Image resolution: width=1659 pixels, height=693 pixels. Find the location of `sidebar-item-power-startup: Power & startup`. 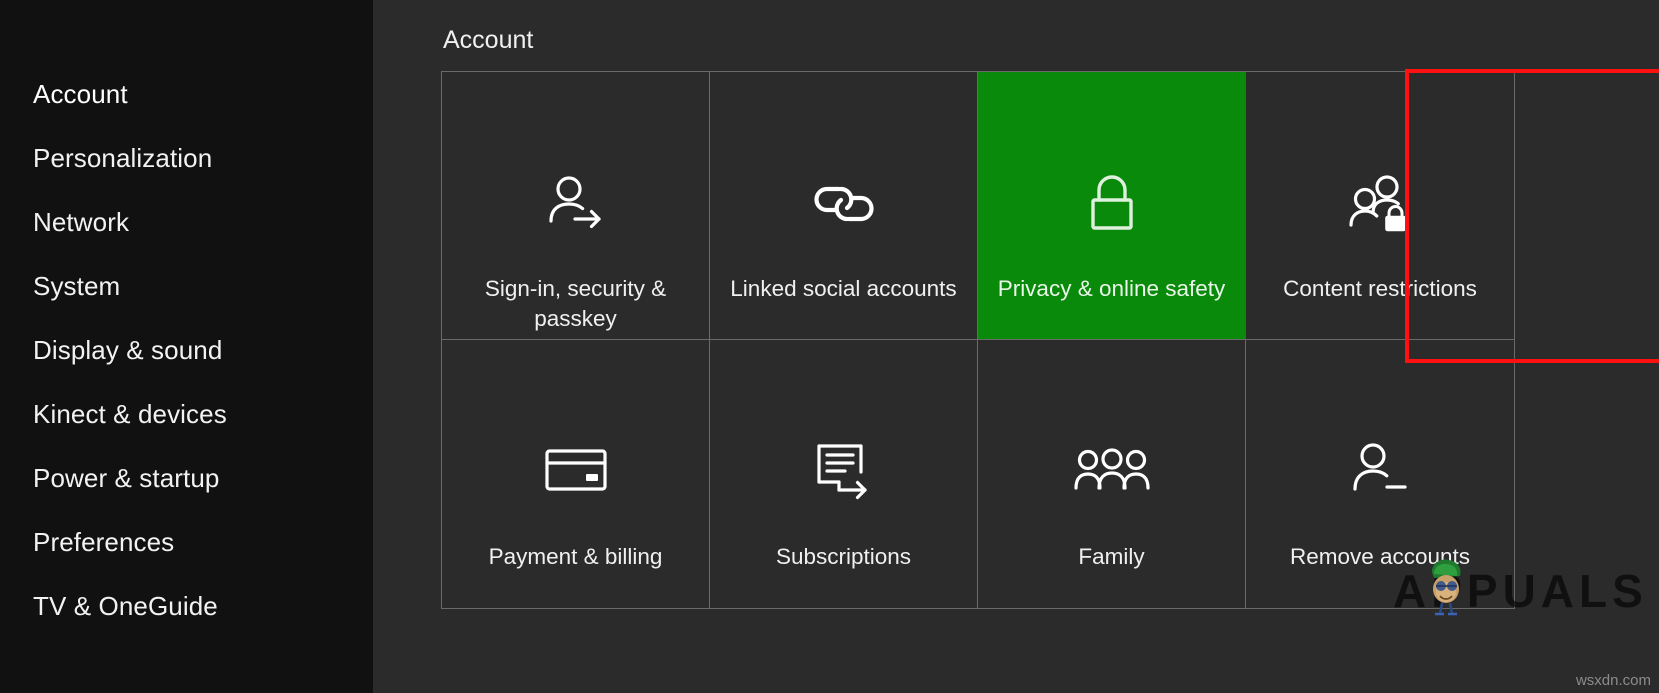

sidebar-item-power-startup: Power & startup is located at coordinates (186, 478).